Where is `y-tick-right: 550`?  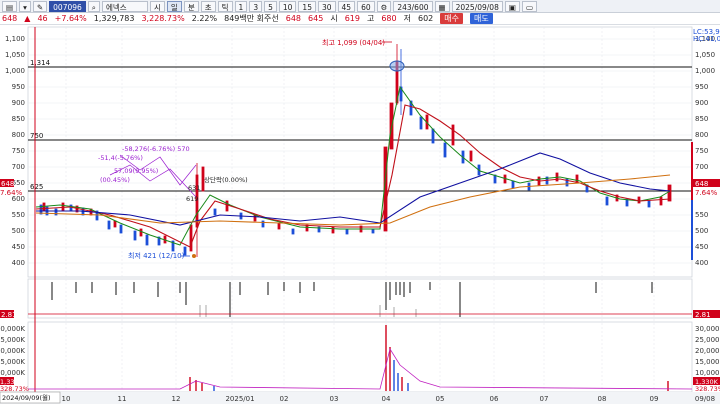 y-tick-right: 550 is located at coordinates (701, 215).